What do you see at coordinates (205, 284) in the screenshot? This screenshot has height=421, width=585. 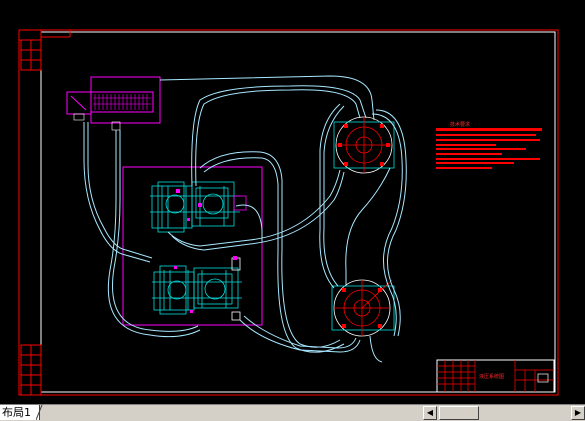 I see `pump-lower-markers` at bounding box center [205, 284].